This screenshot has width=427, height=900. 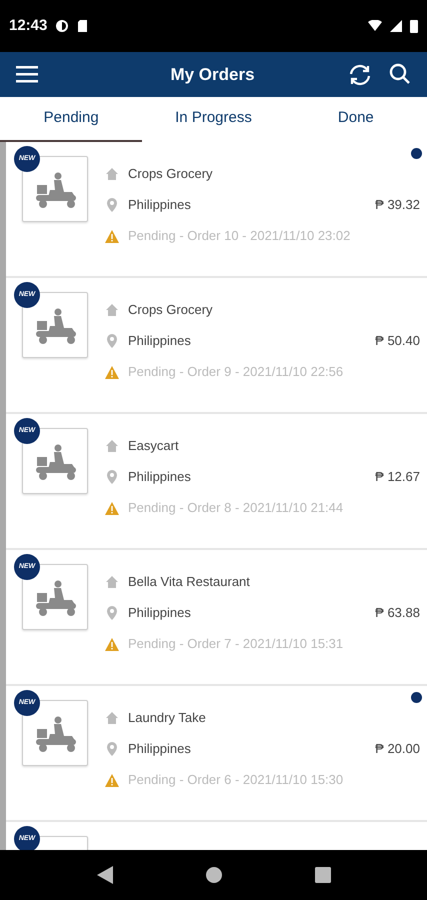 I want to click on price: ₱ 39.32, so click(x=397, y=205).